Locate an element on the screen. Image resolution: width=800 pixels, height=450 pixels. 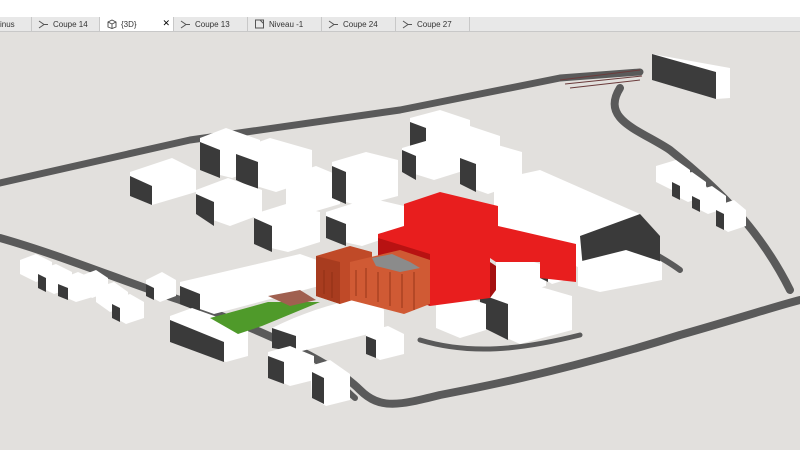
tab-inus: inus is located at coordinates (16, 24).